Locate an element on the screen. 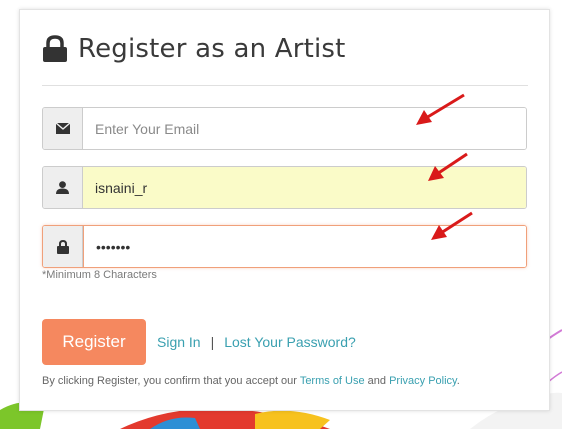 The height and width of the screenshot is (429, 562). email-addon is located at coordinates (63, 128).